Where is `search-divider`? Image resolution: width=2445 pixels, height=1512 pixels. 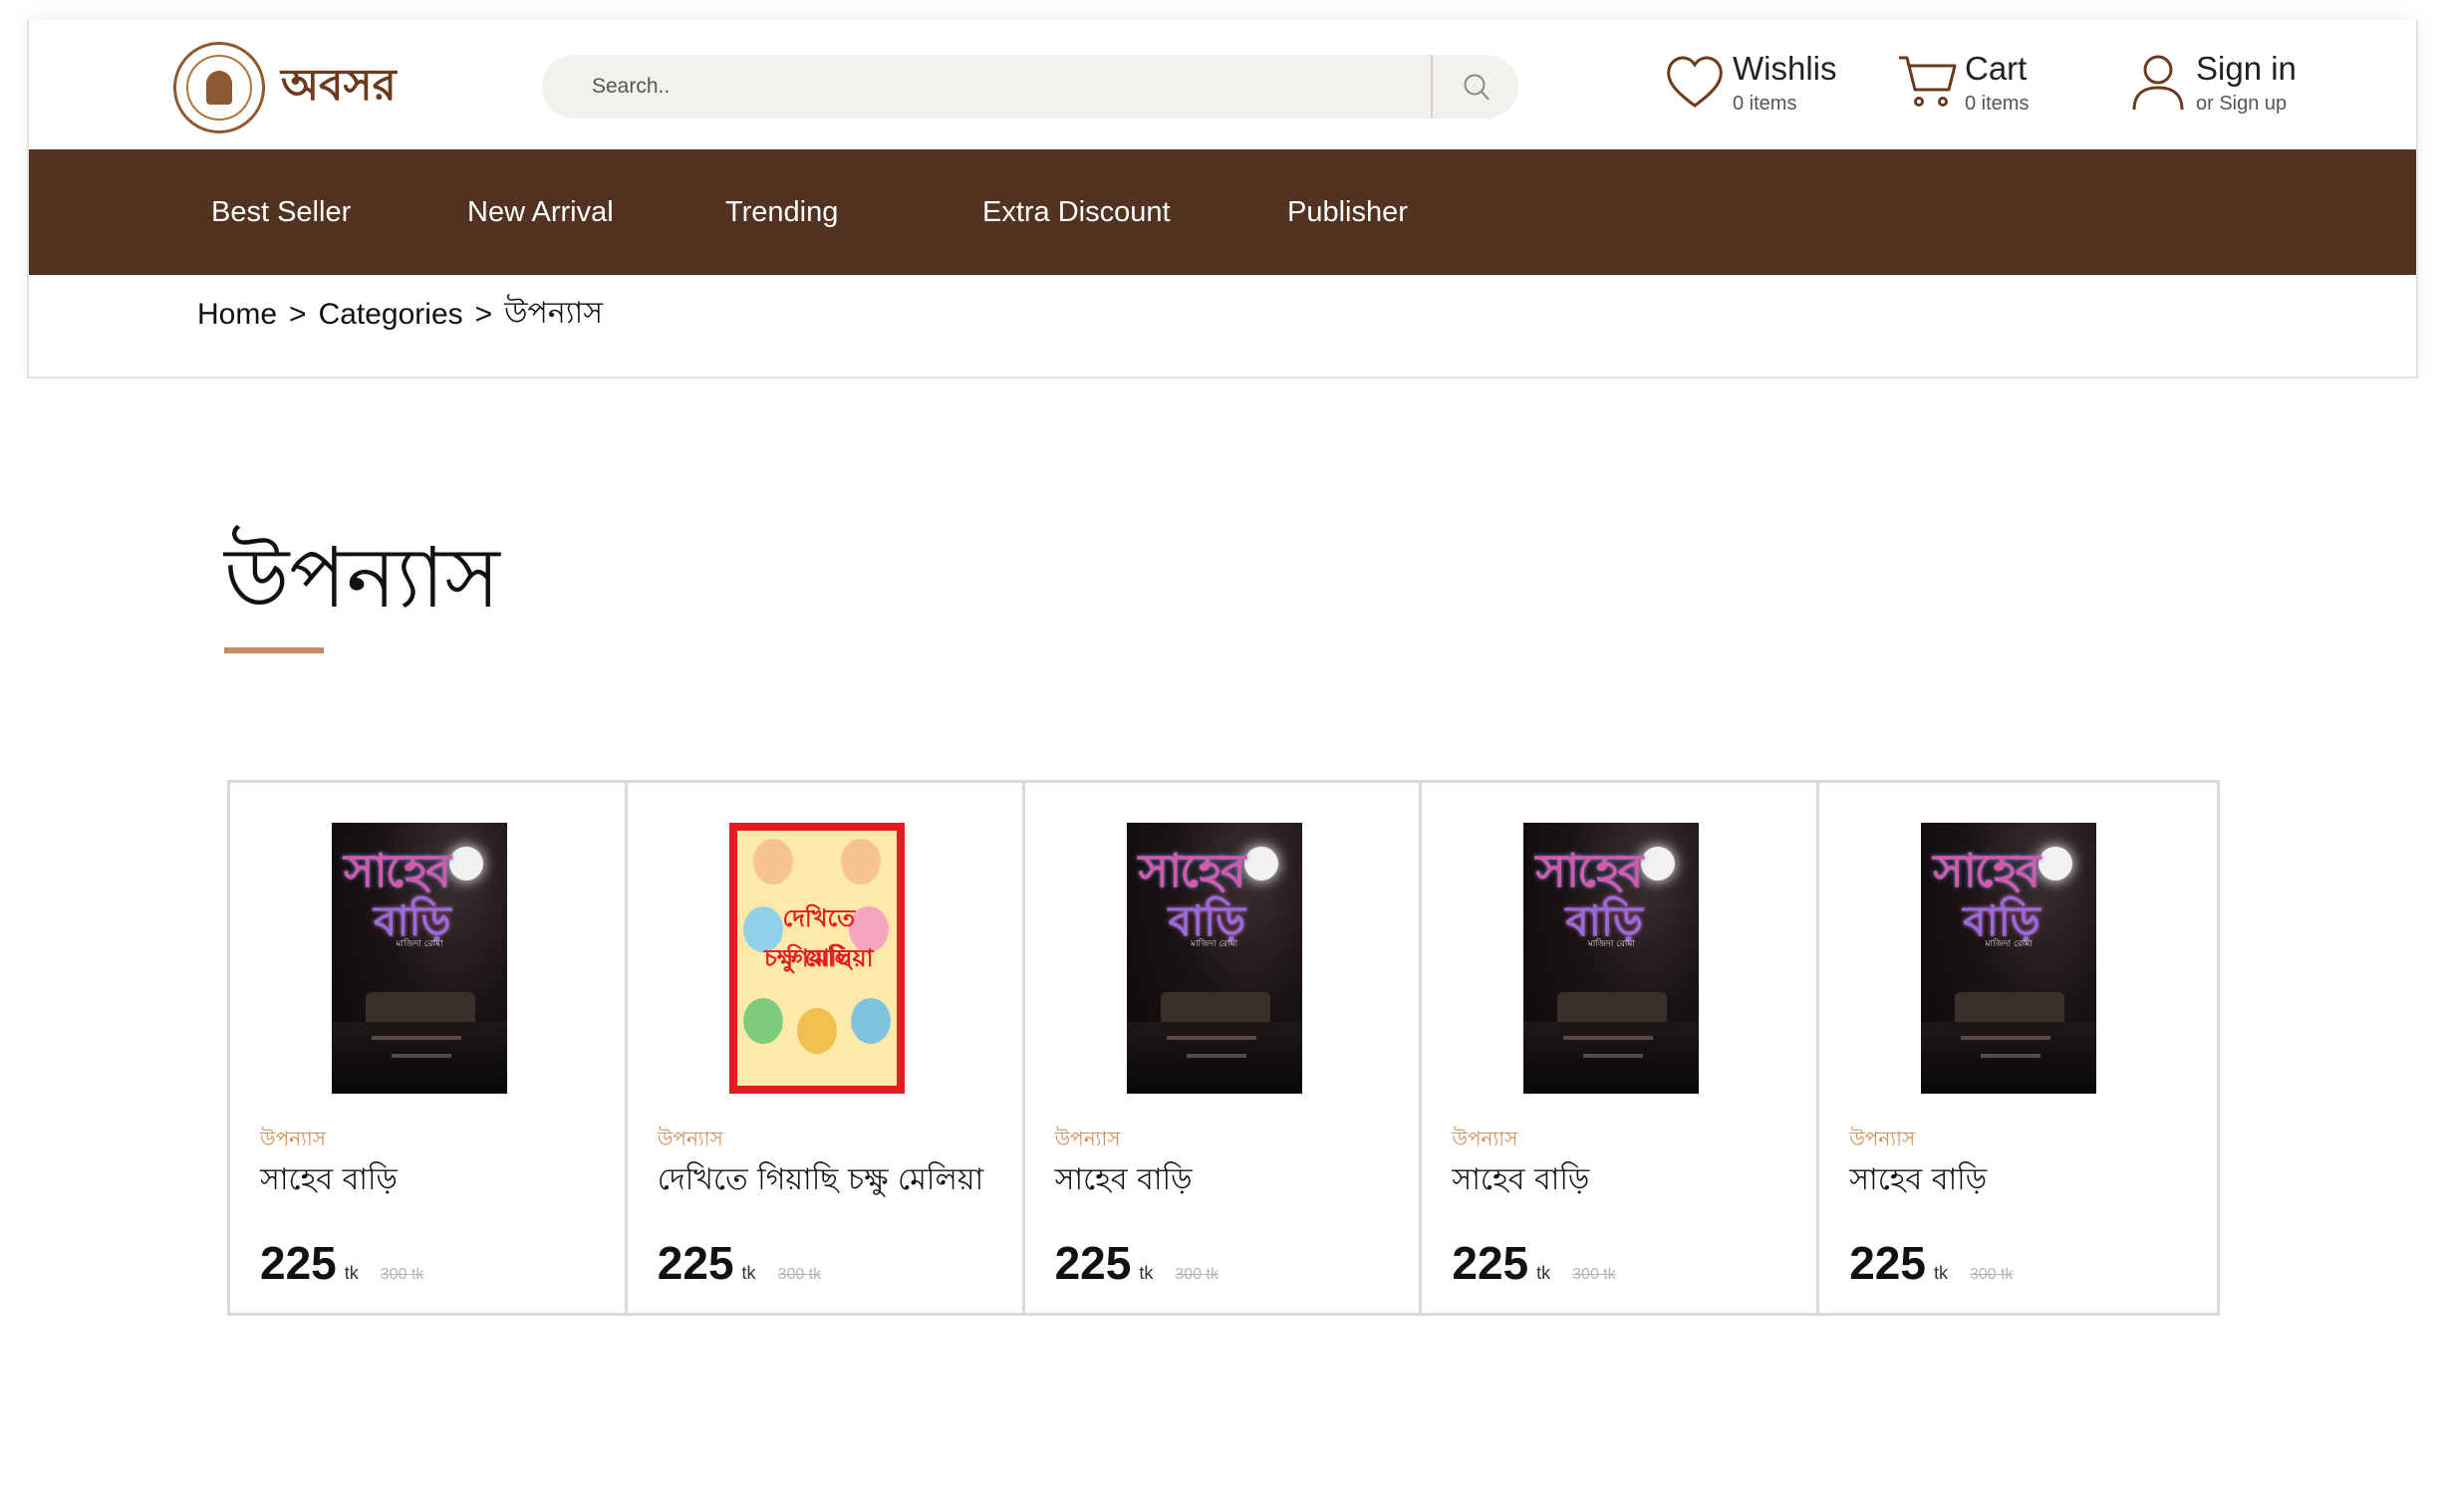
search-divider is located at coordinates (1432, 87).